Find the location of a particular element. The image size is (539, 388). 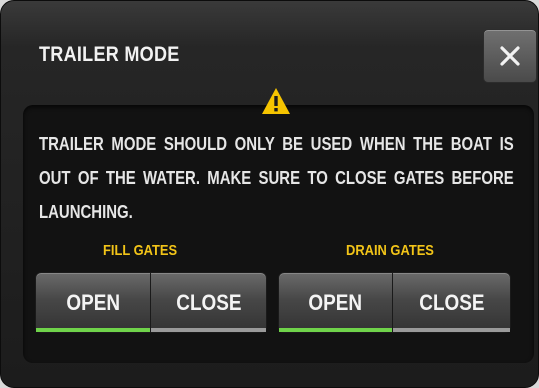

drain-gates-open-button: OPEN is located at coordinates (335, 302).